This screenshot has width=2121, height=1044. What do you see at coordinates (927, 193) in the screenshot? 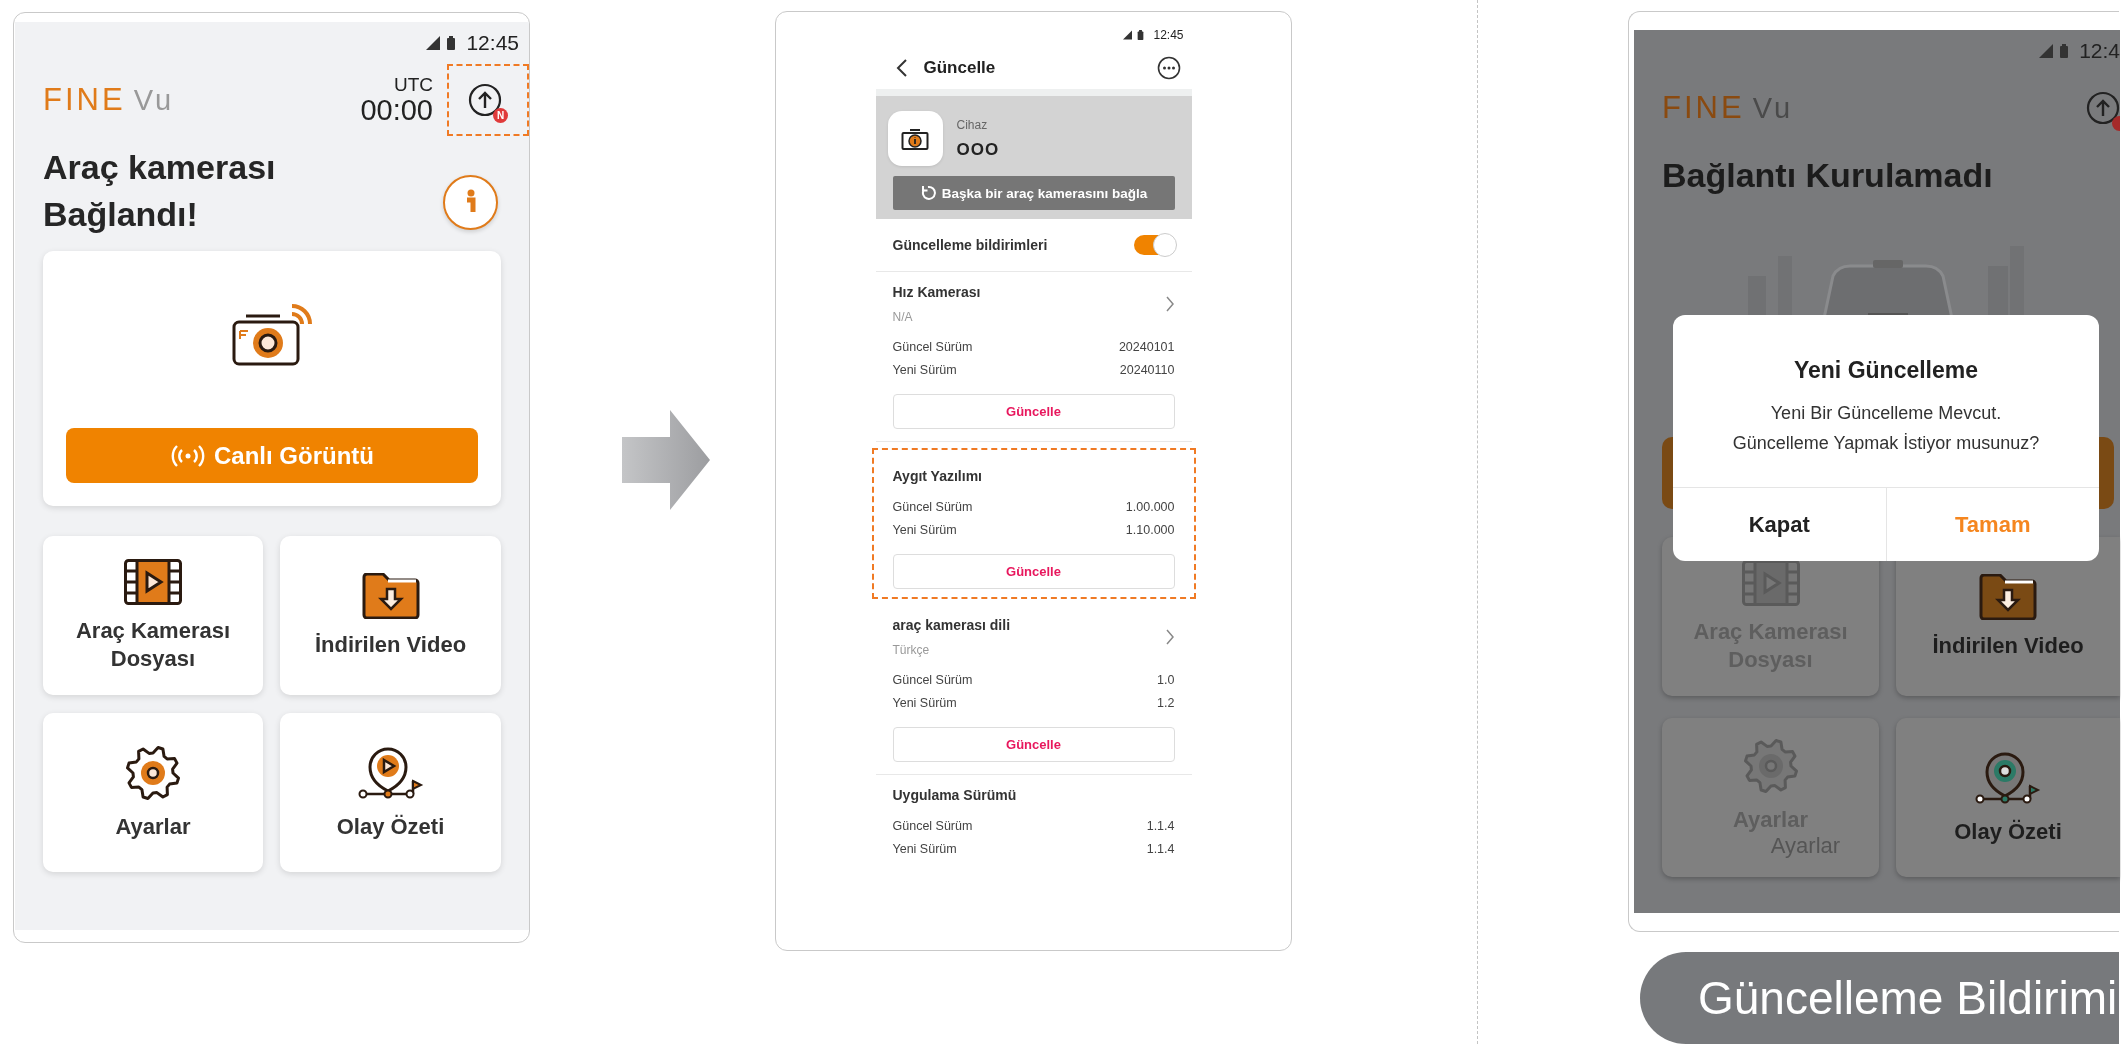
I see `refresh-icon` at bounding box center [927, 193].